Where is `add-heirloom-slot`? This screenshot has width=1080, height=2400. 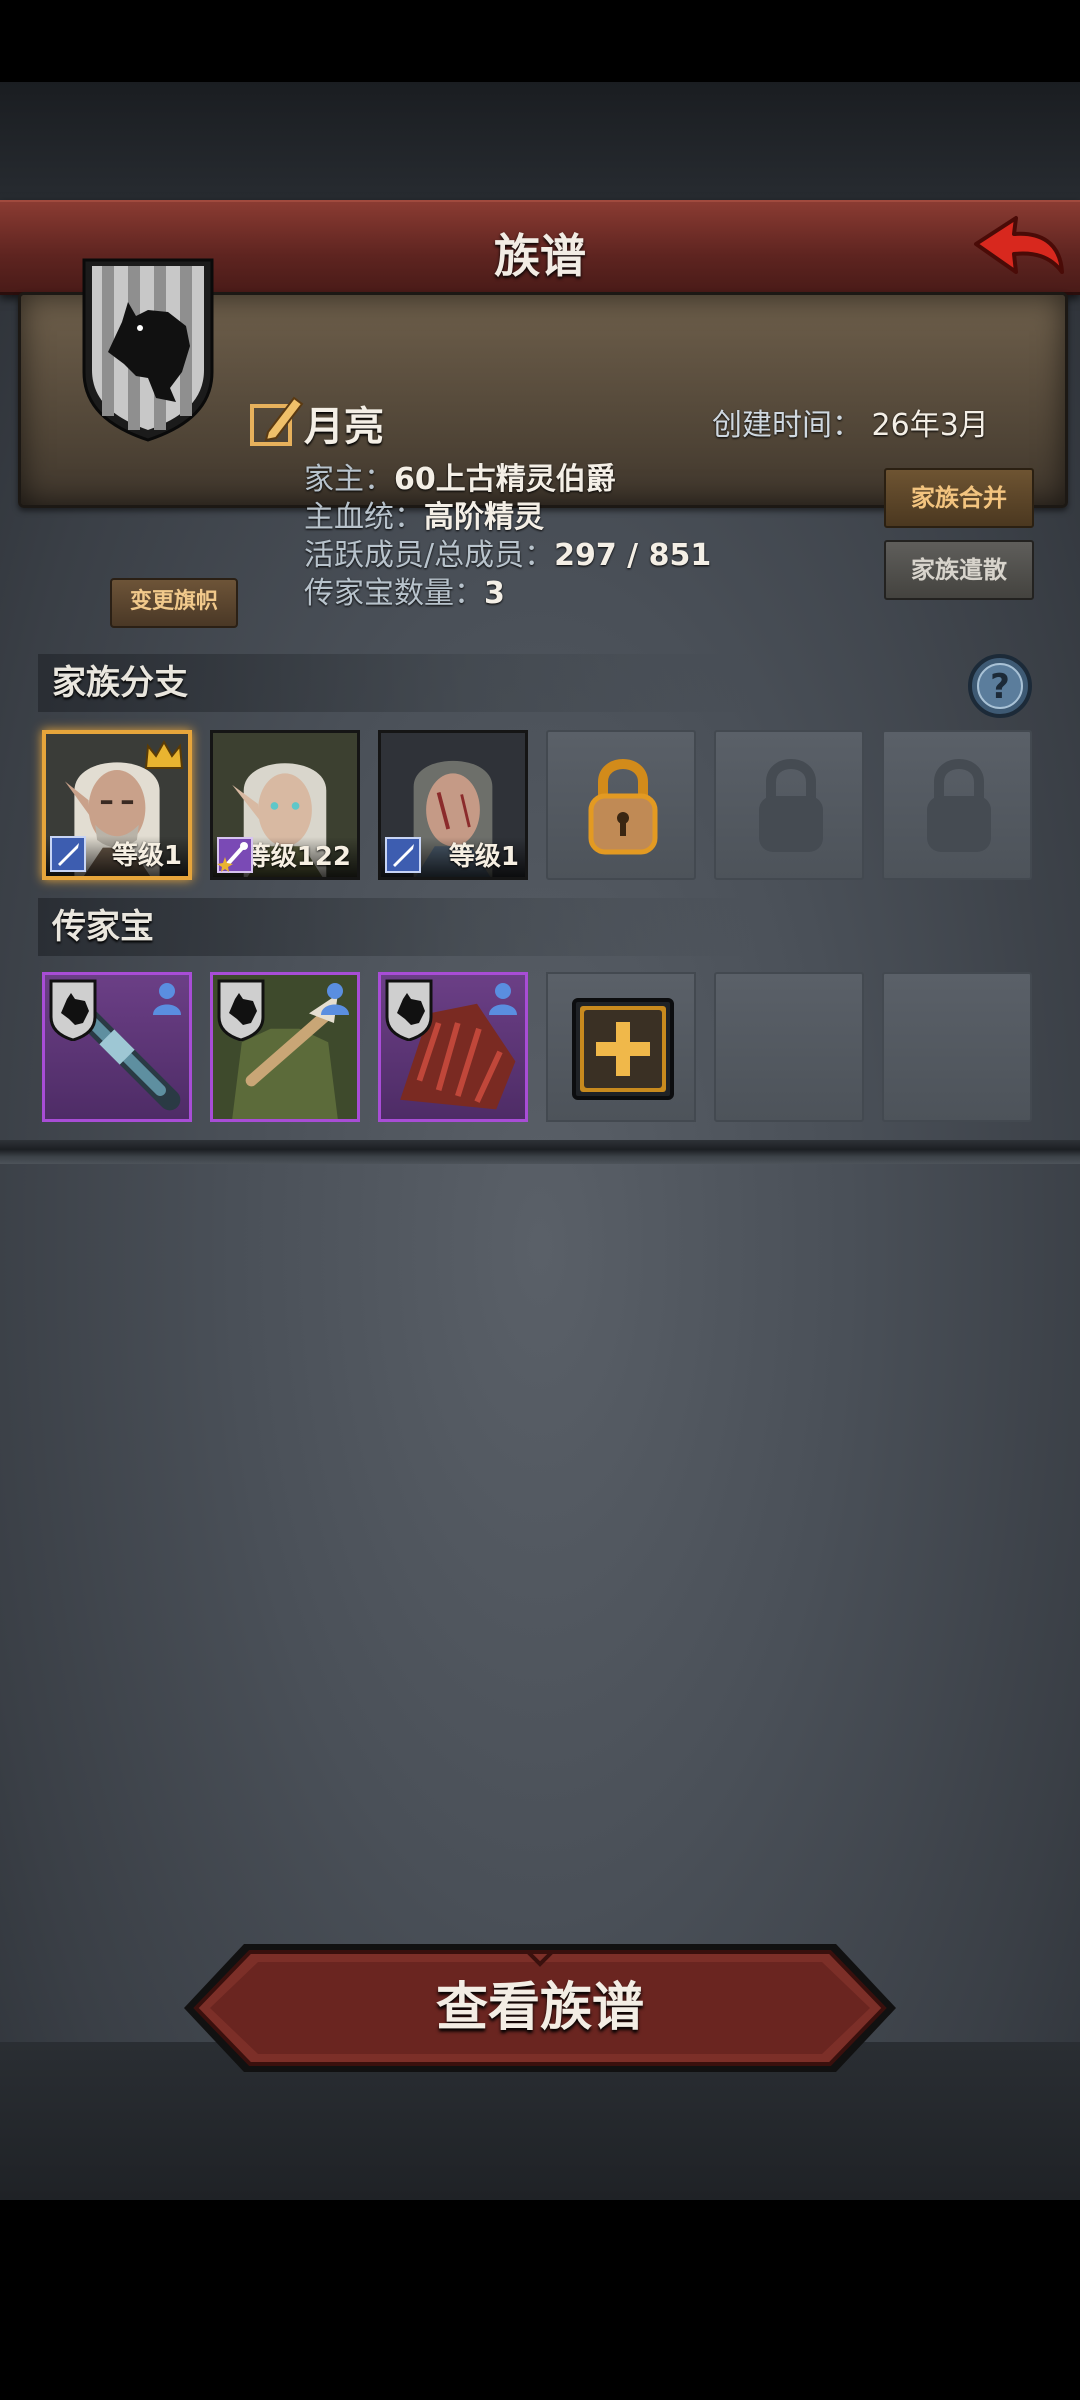
add-heirloom-slot is located at coordinates (621, 1047).